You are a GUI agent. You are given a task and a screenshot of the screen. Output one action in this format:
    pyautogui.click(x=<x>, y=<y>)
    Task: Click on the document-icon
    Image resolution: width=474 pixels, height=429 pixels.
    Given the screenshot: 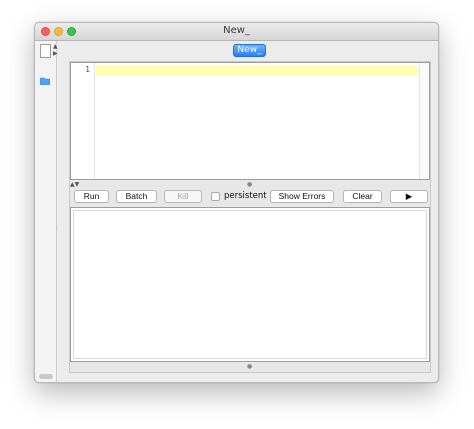 What is the action you would take?
    pyautogui.click(x=45, y=51)
    